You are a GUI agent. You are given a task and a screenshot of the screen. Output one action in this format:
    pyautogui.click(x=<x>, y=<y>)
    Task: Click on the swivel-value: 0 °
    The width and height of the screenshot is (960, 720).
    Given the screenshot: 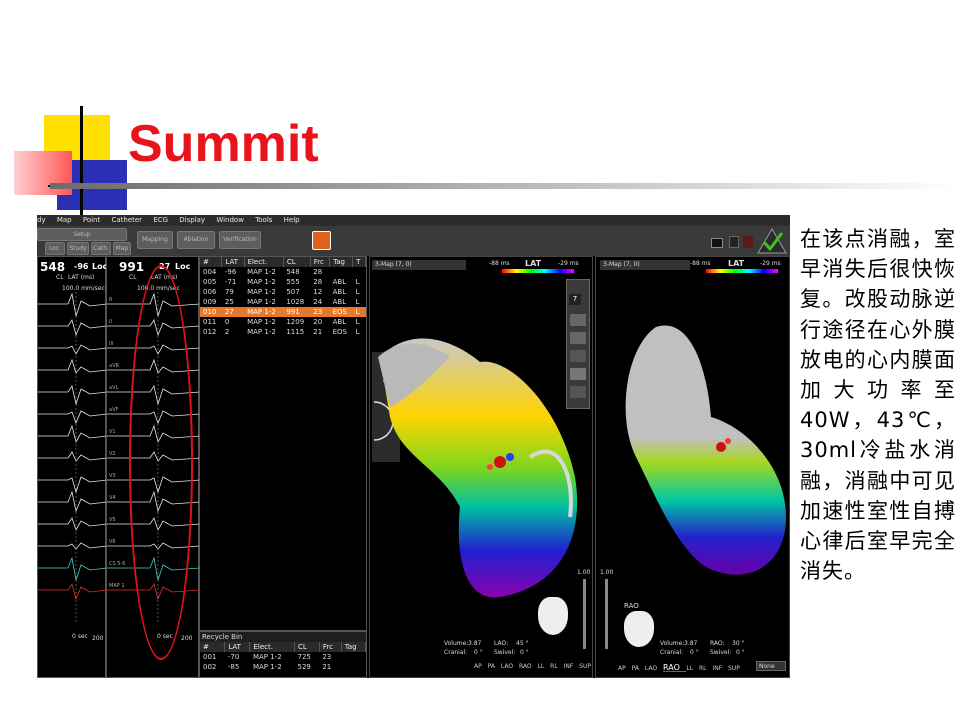 What is the action you would take?
    pyautogui.click(x=740, y=652)
    